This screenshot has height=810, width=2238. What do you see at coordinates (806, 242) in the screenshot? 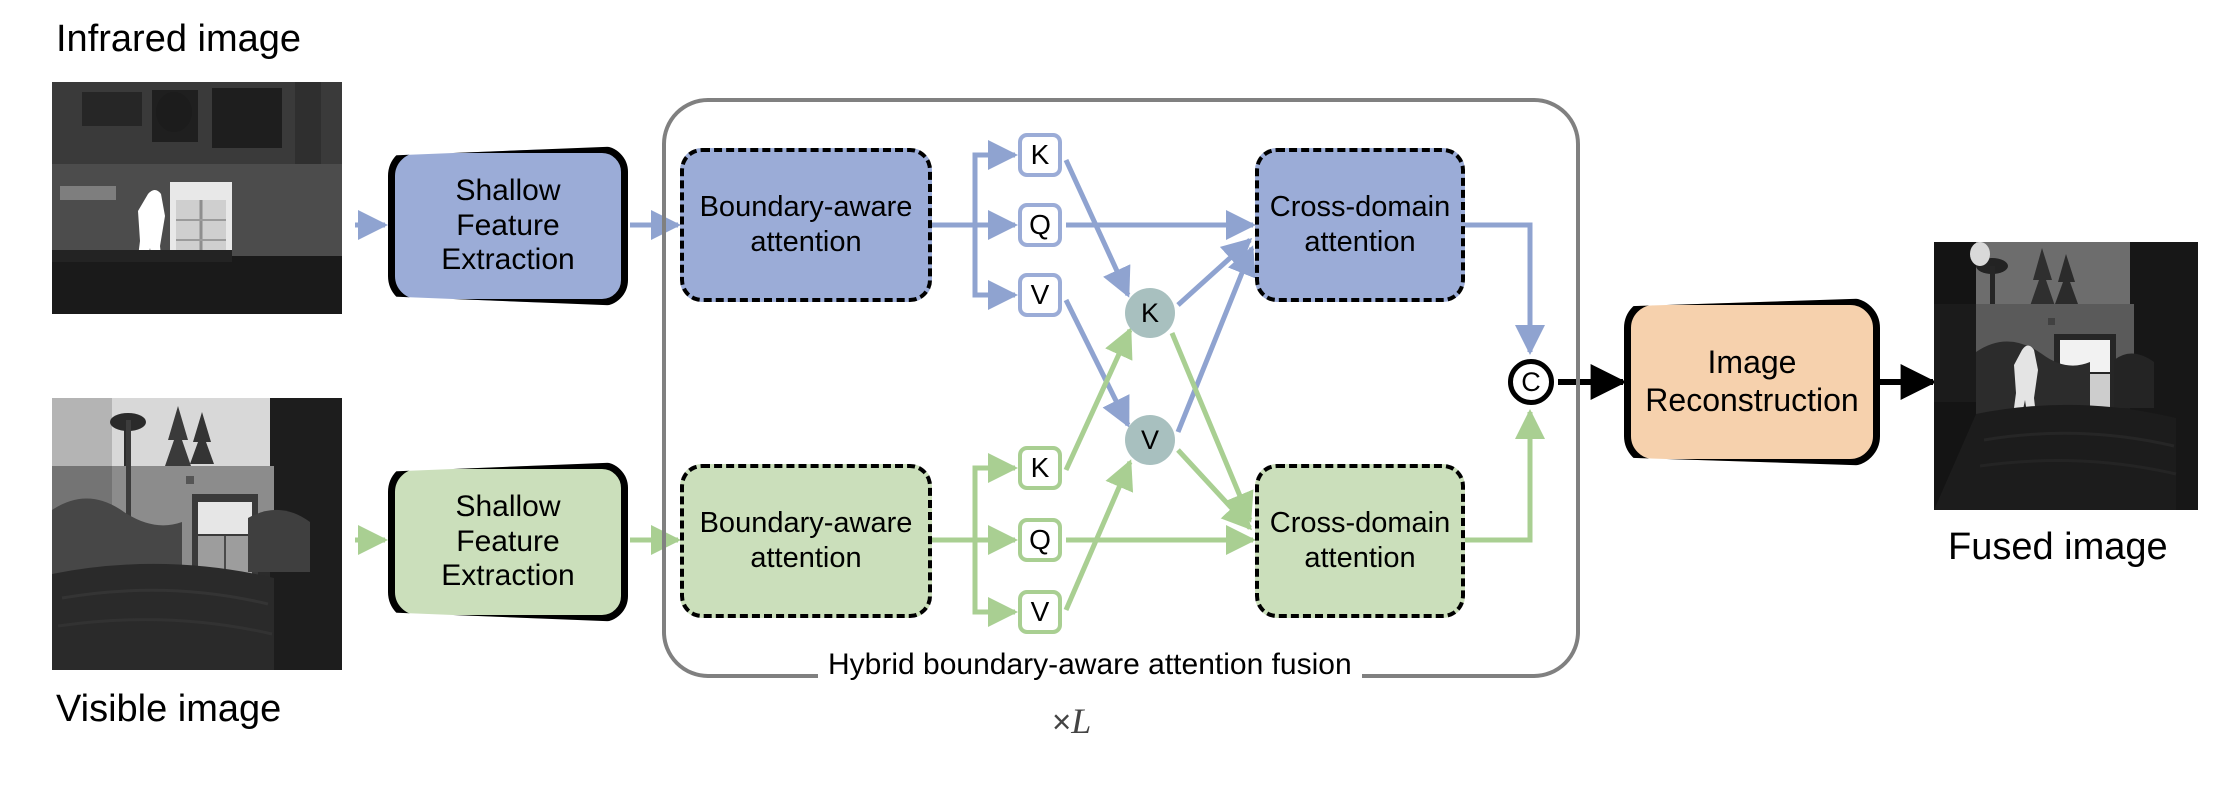
I see `ba-ir-line2: attention` at bounding box center [806, 242].